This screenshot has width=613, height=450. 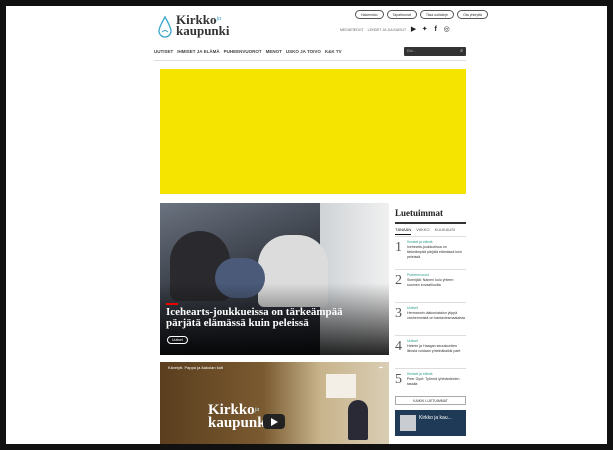 What do you see at coordinates (398, 313) in the screenshot?
I see `item-number: 3` at bounding box center [398, 313].